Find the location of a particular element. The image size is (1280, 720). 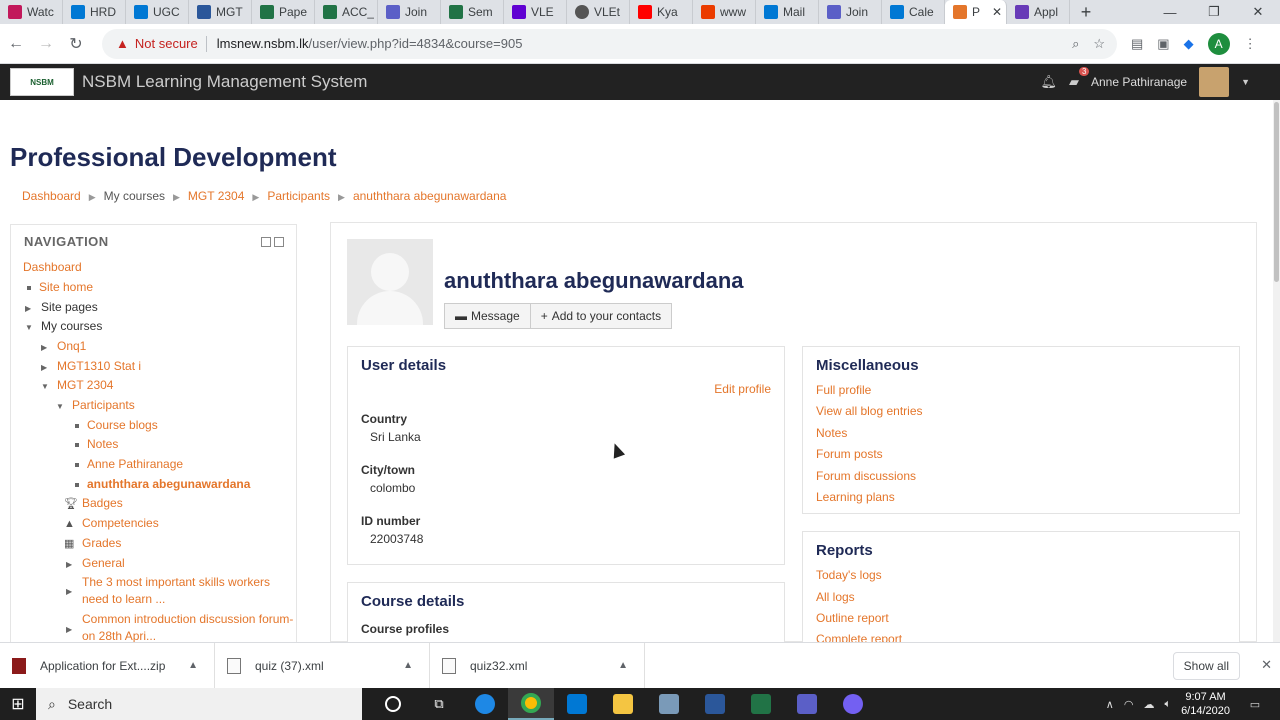

browser-tab: HRD is located at coordinates (94, 12).